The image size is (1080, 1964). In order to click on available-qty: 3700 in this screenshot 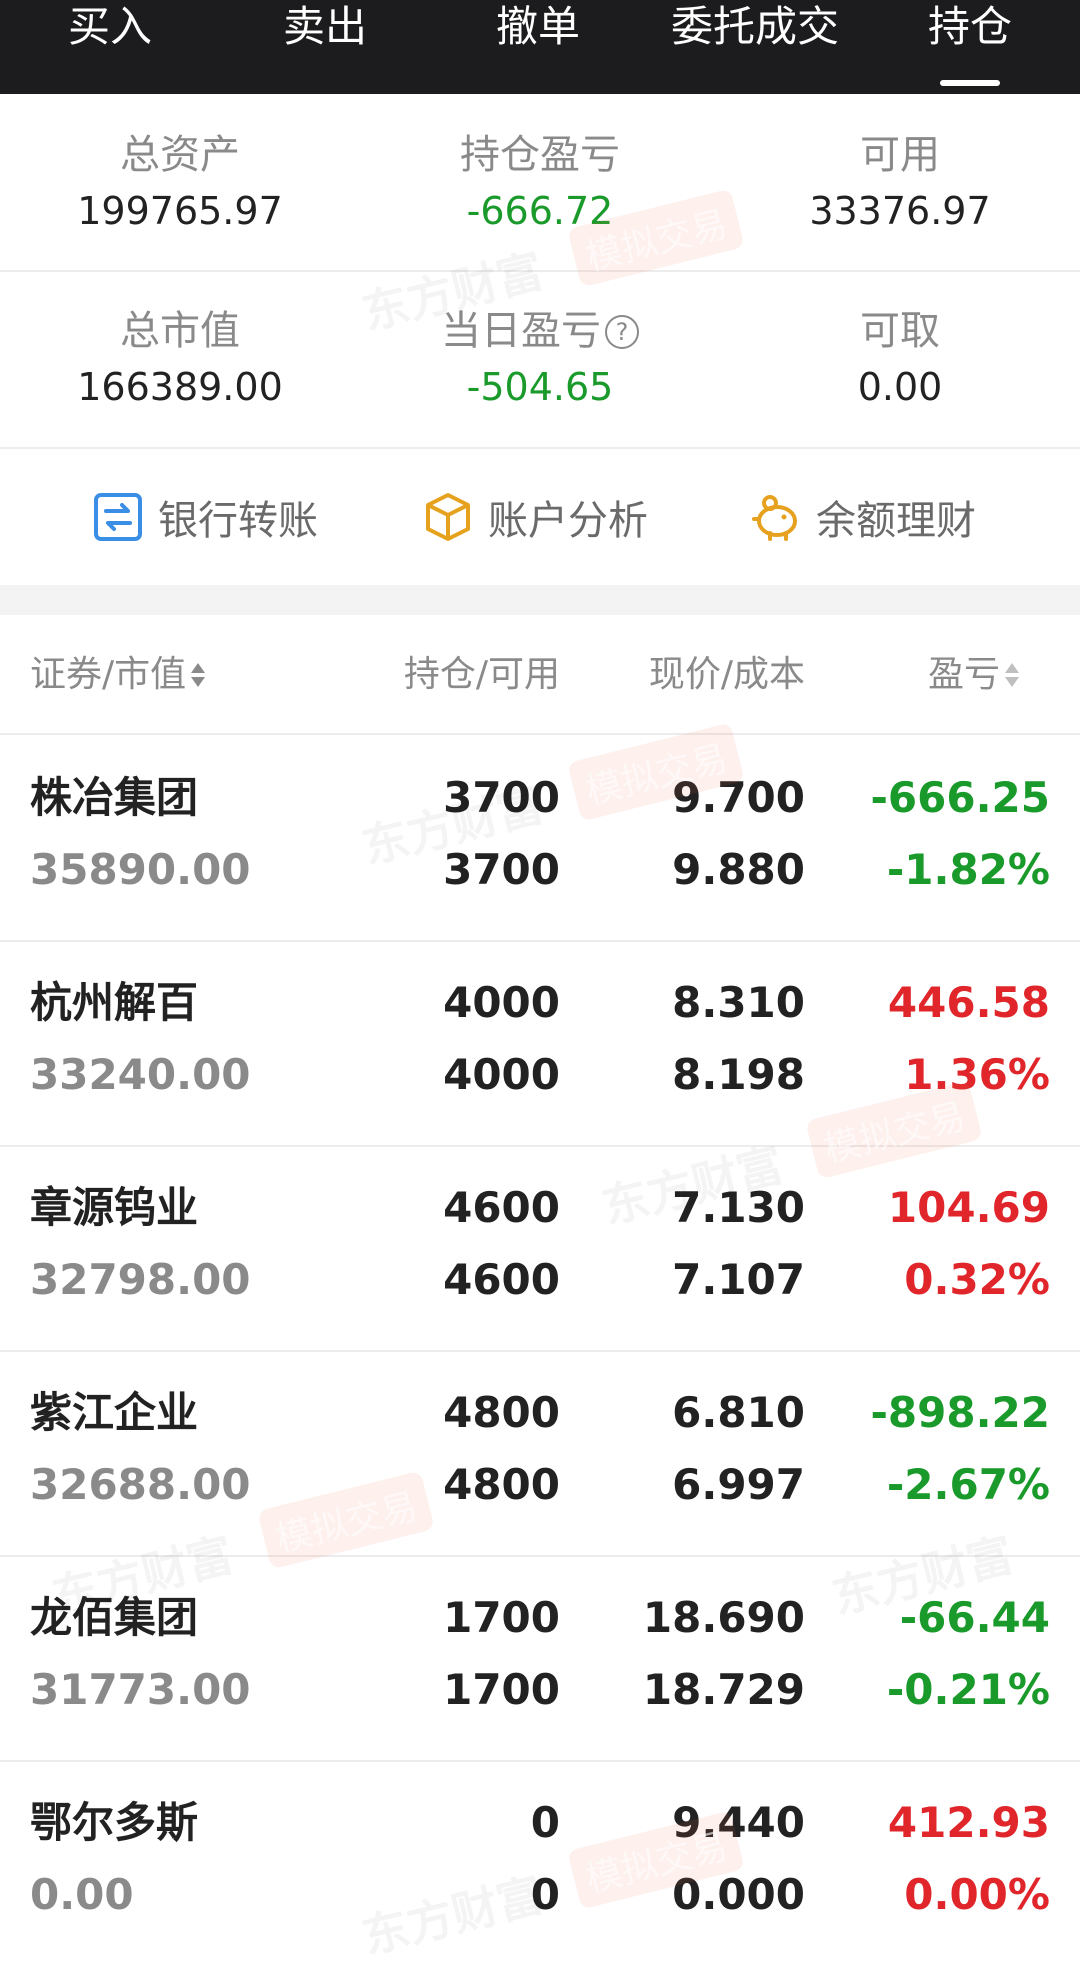, I will do `click(501, 869)`.